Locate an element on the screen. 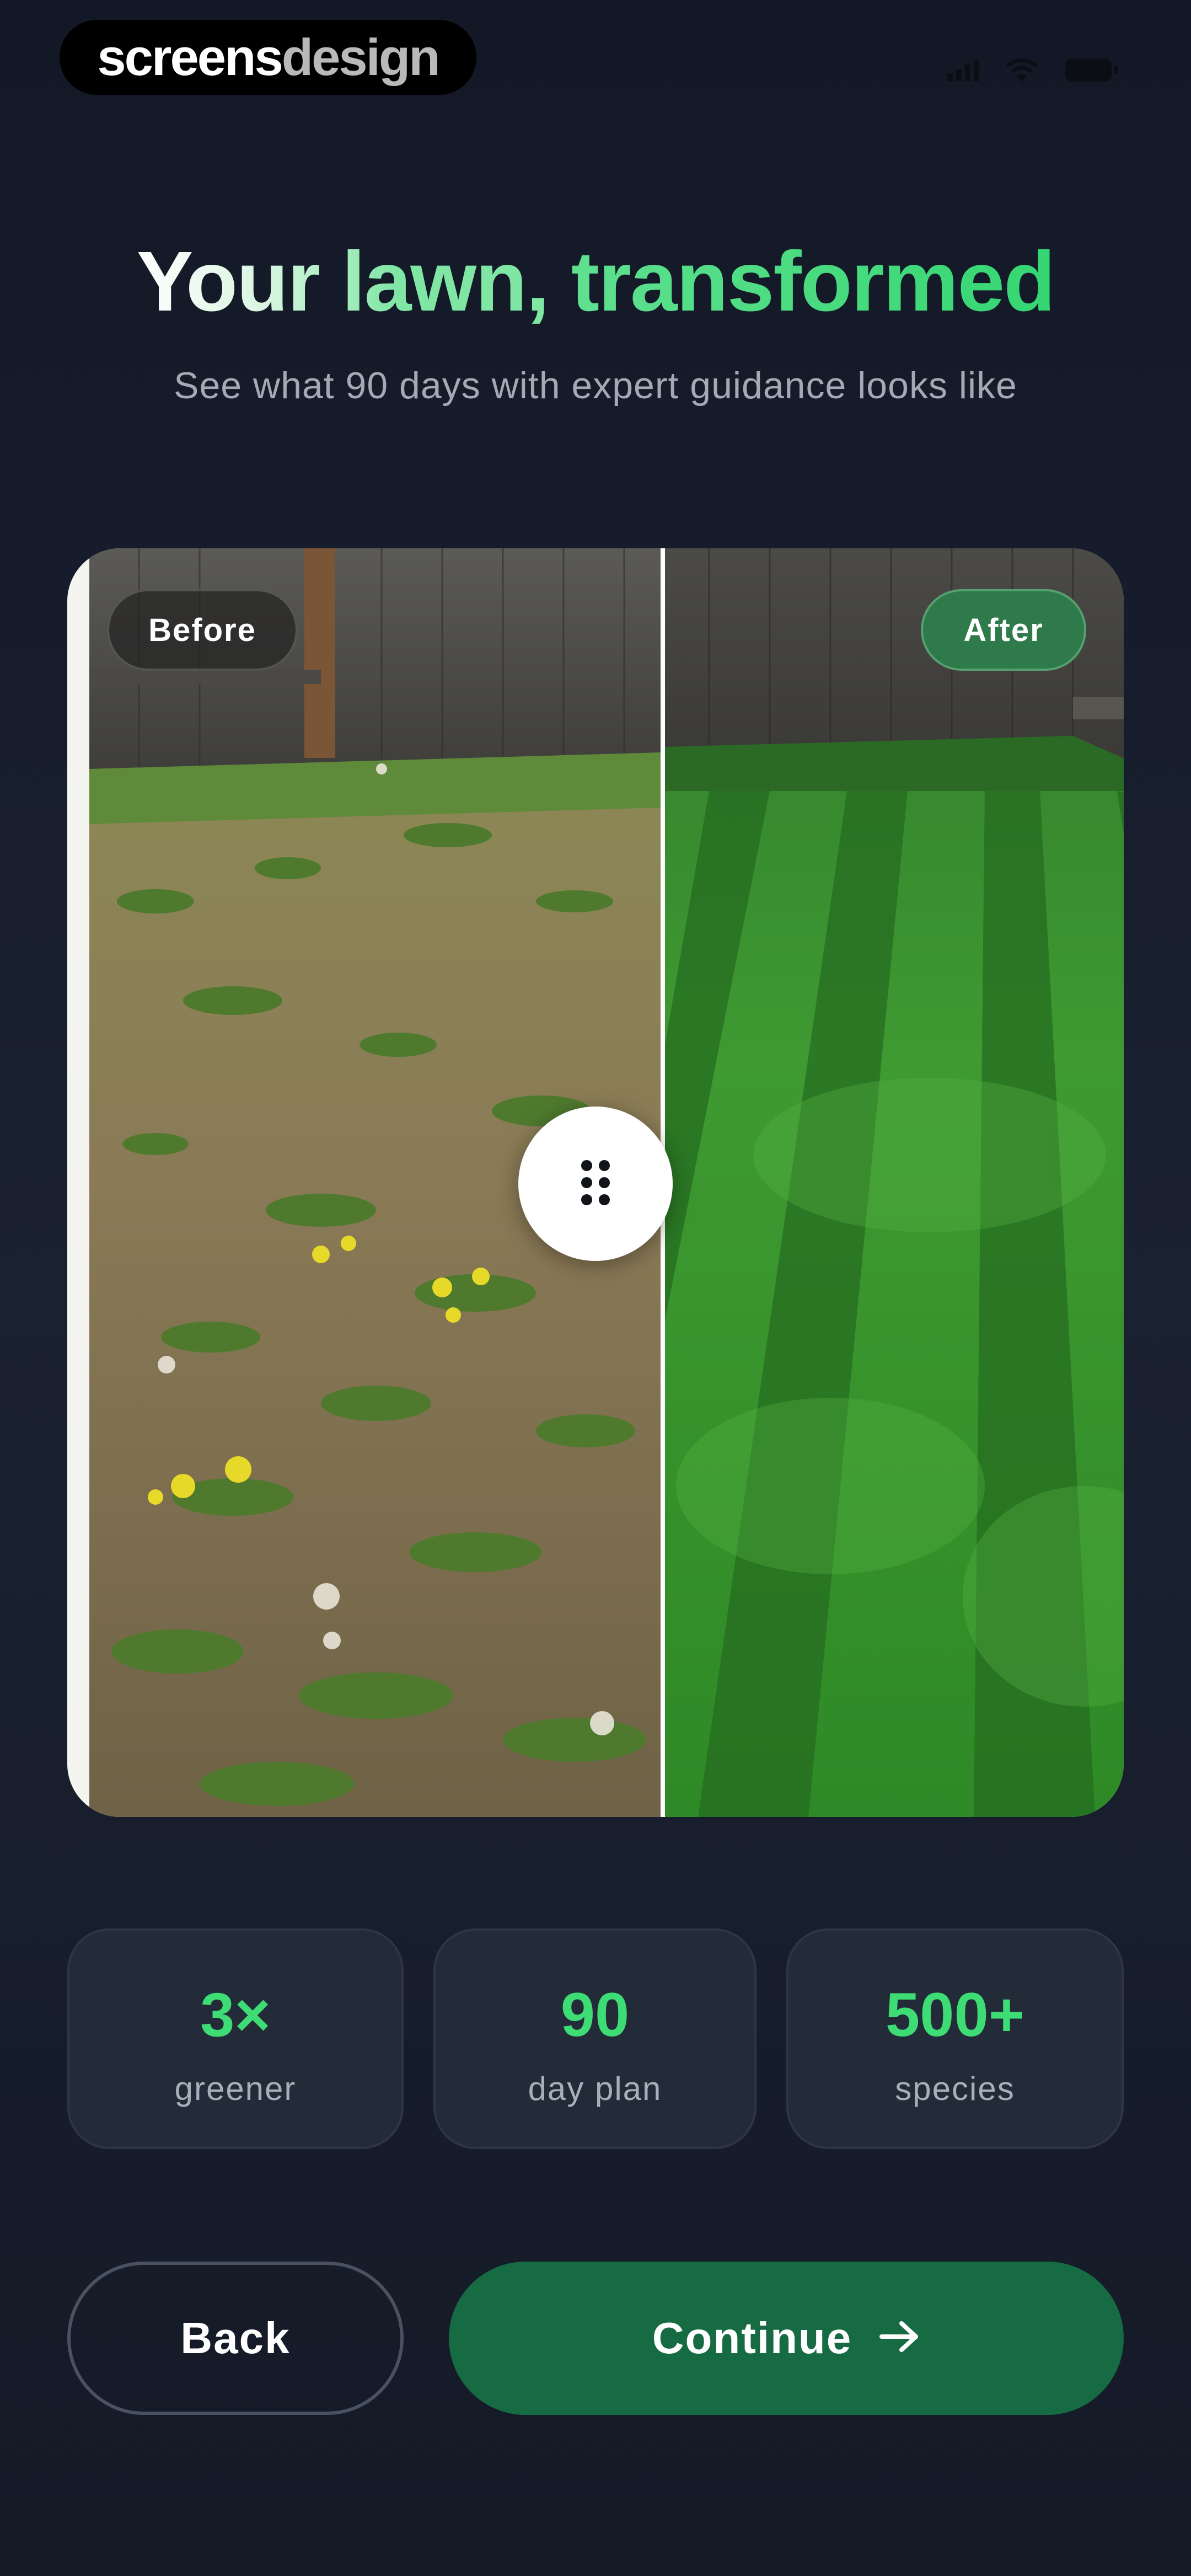  after-badge: After is located at coordinates (1004, 630).